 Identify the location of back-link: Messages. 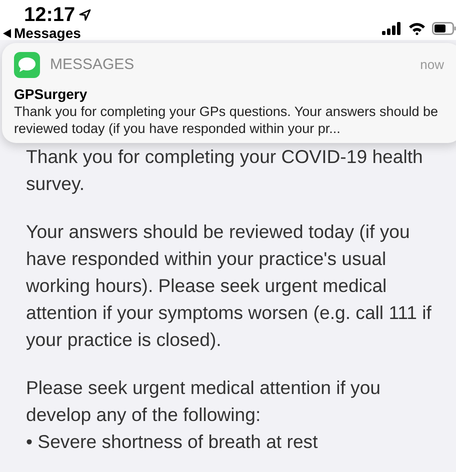
(47, 33).